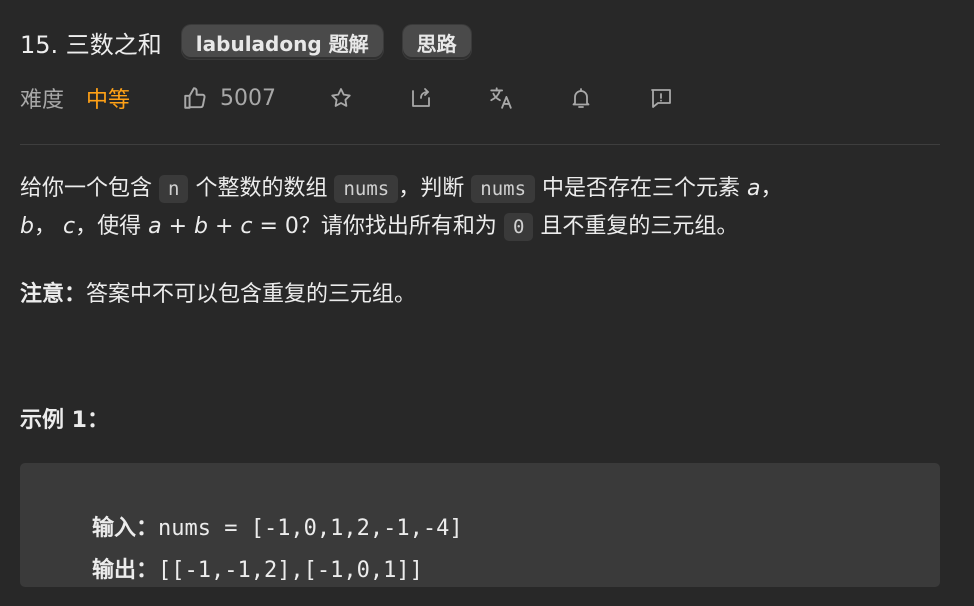  I want to click on note-text: 答案中不可以包含重复的三元组。, so click(251, 294).